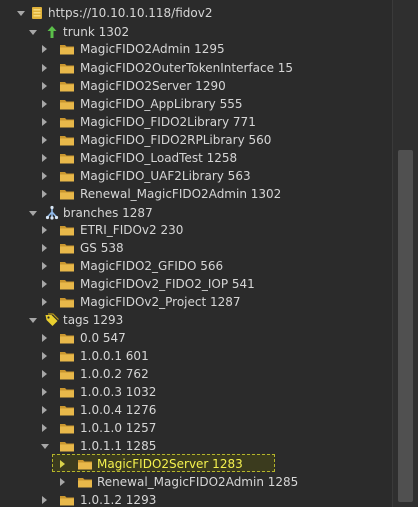 The height and width of the screenshot is (507, 418). What do you see at coordinates (196, 230) in the screenshot?
I see `tree-node: ETRI_FIDOv2 230` at bounding box center [196, 230].